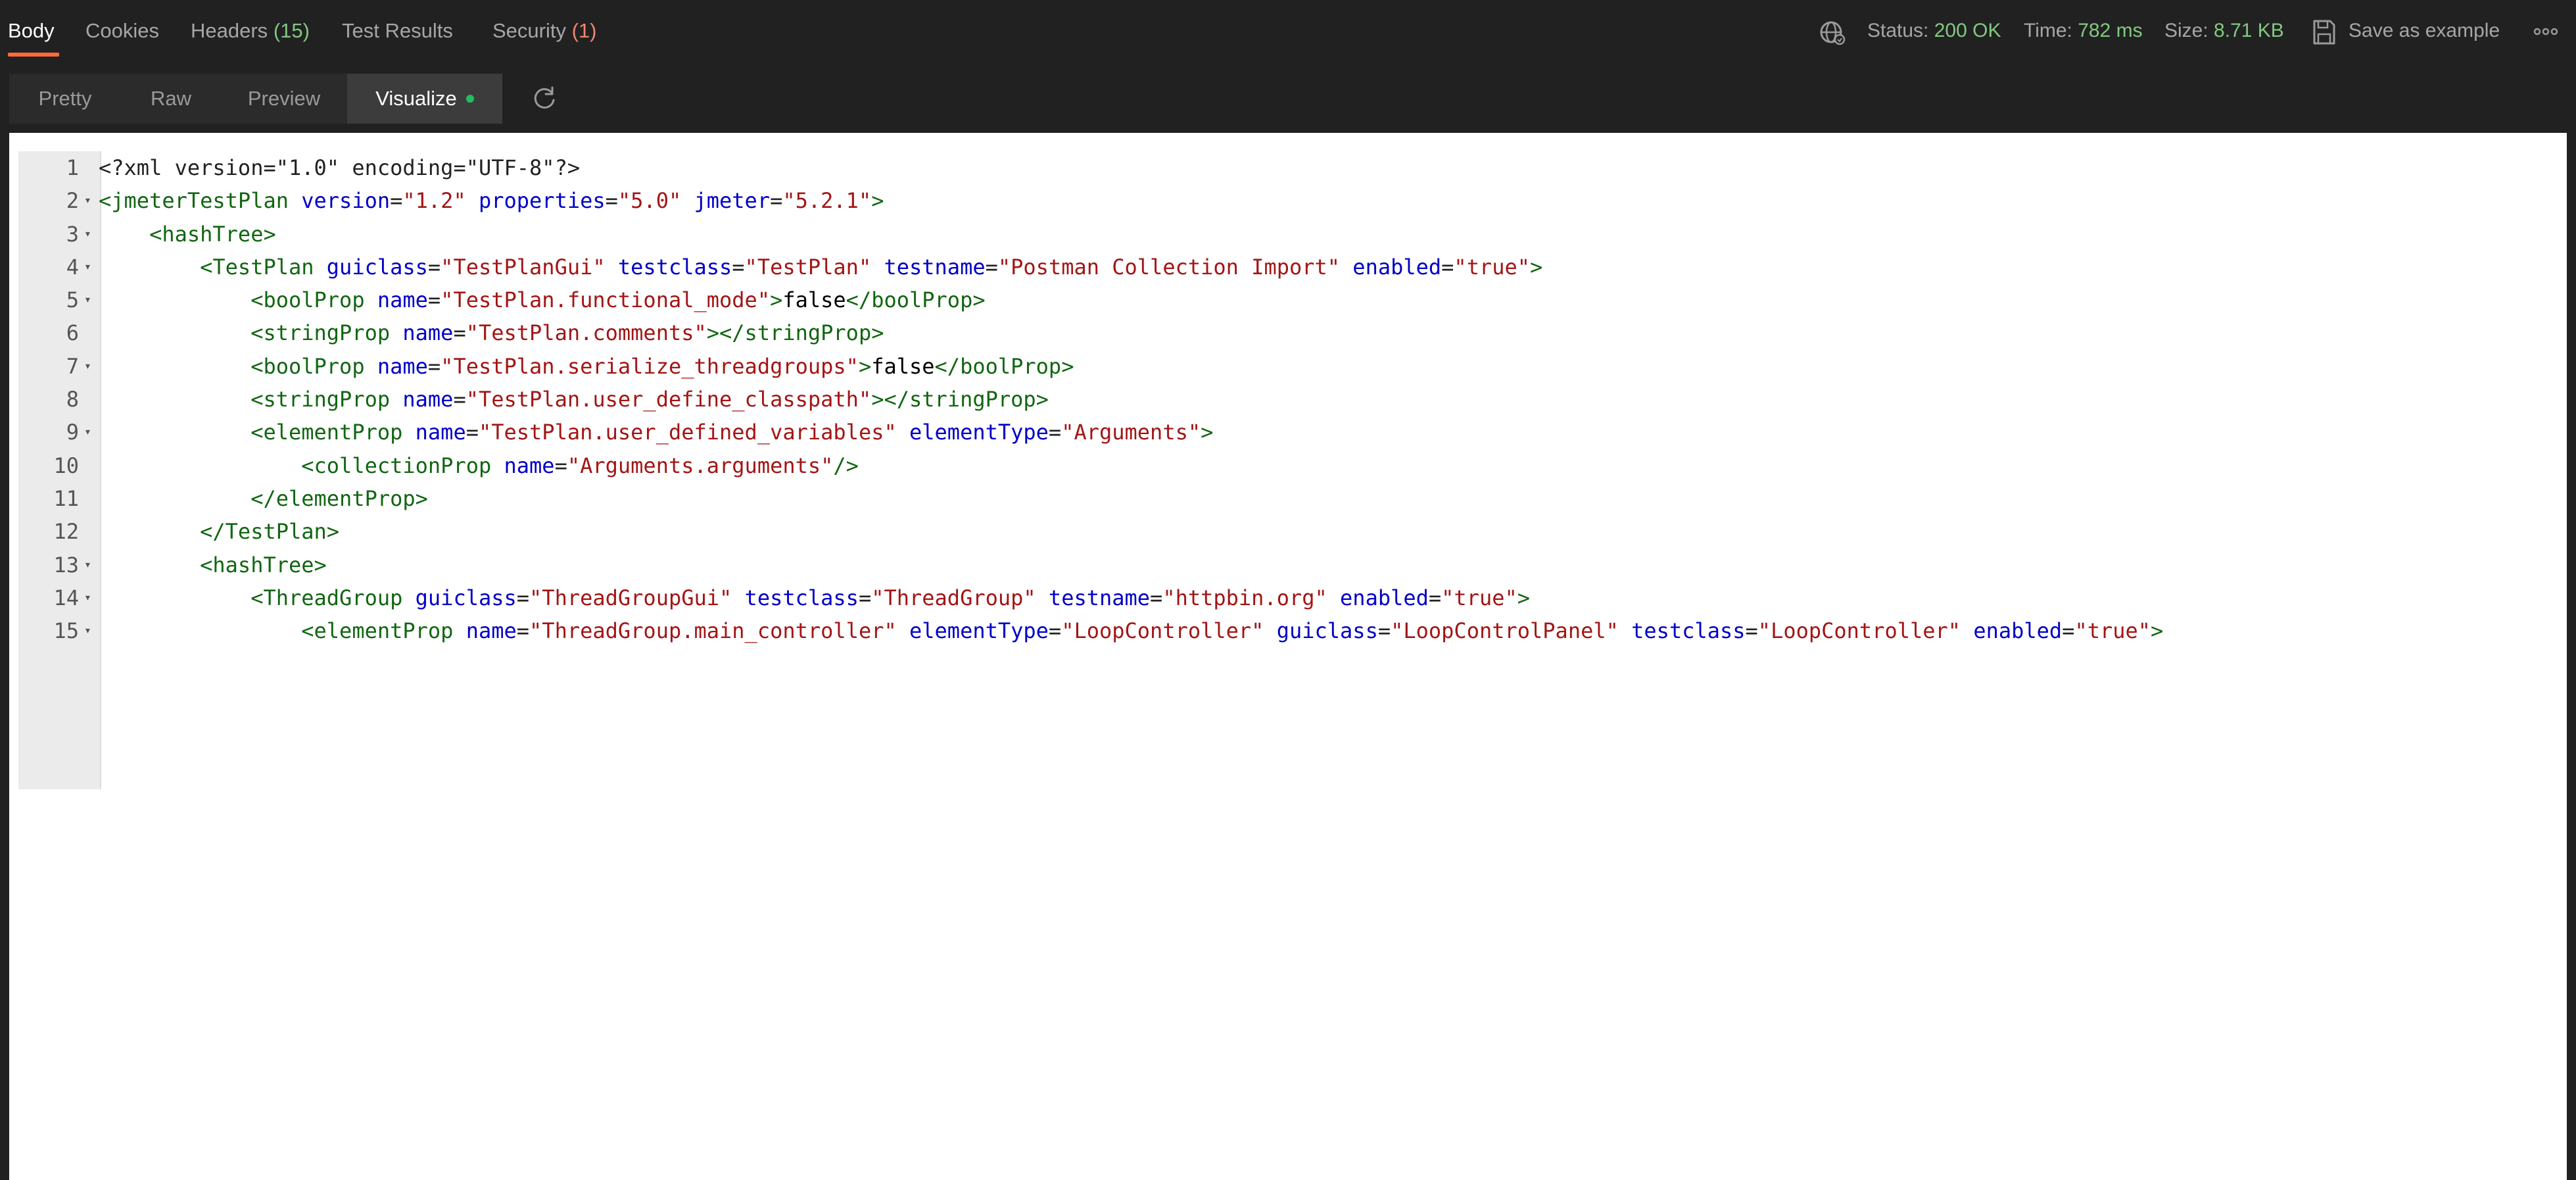  What do you see at coordinates (631, 597) in the screenshot?
I see `code-token: "ThreadGroupGui"` at bounding box center [631, 597].